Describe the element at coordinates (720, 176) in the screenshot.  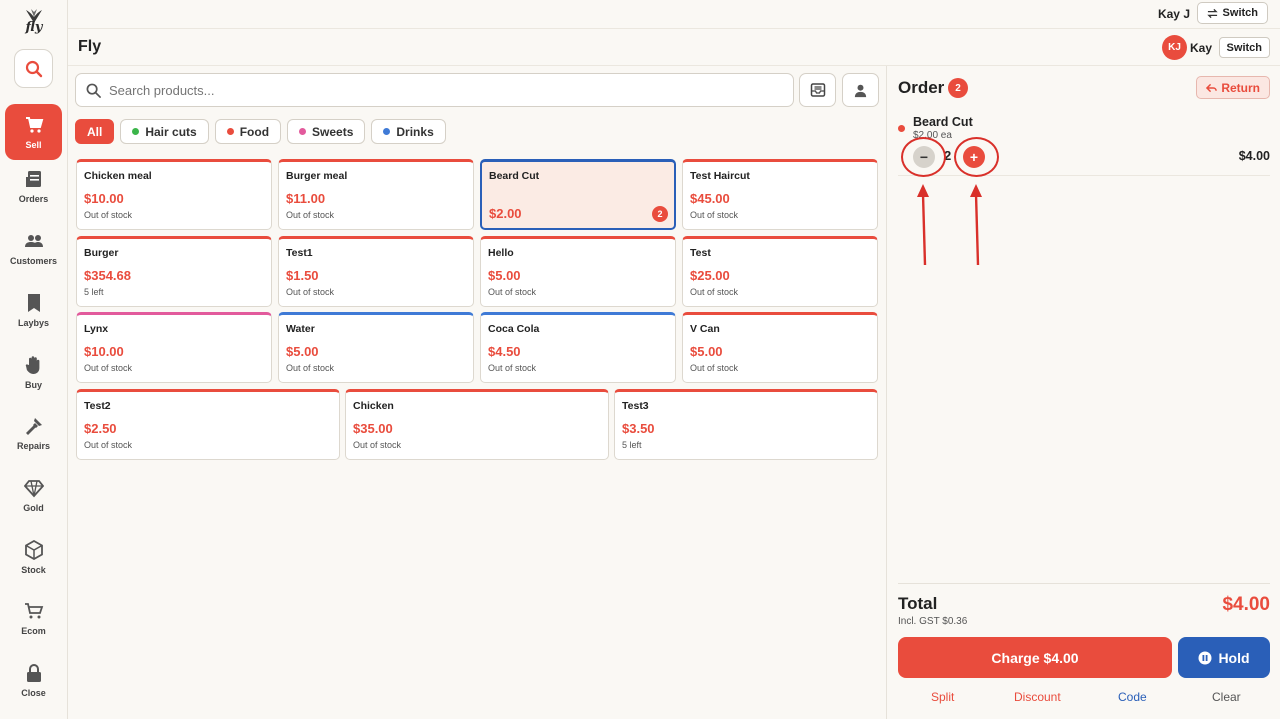
I see `product-name: Test Haircut` at that location.